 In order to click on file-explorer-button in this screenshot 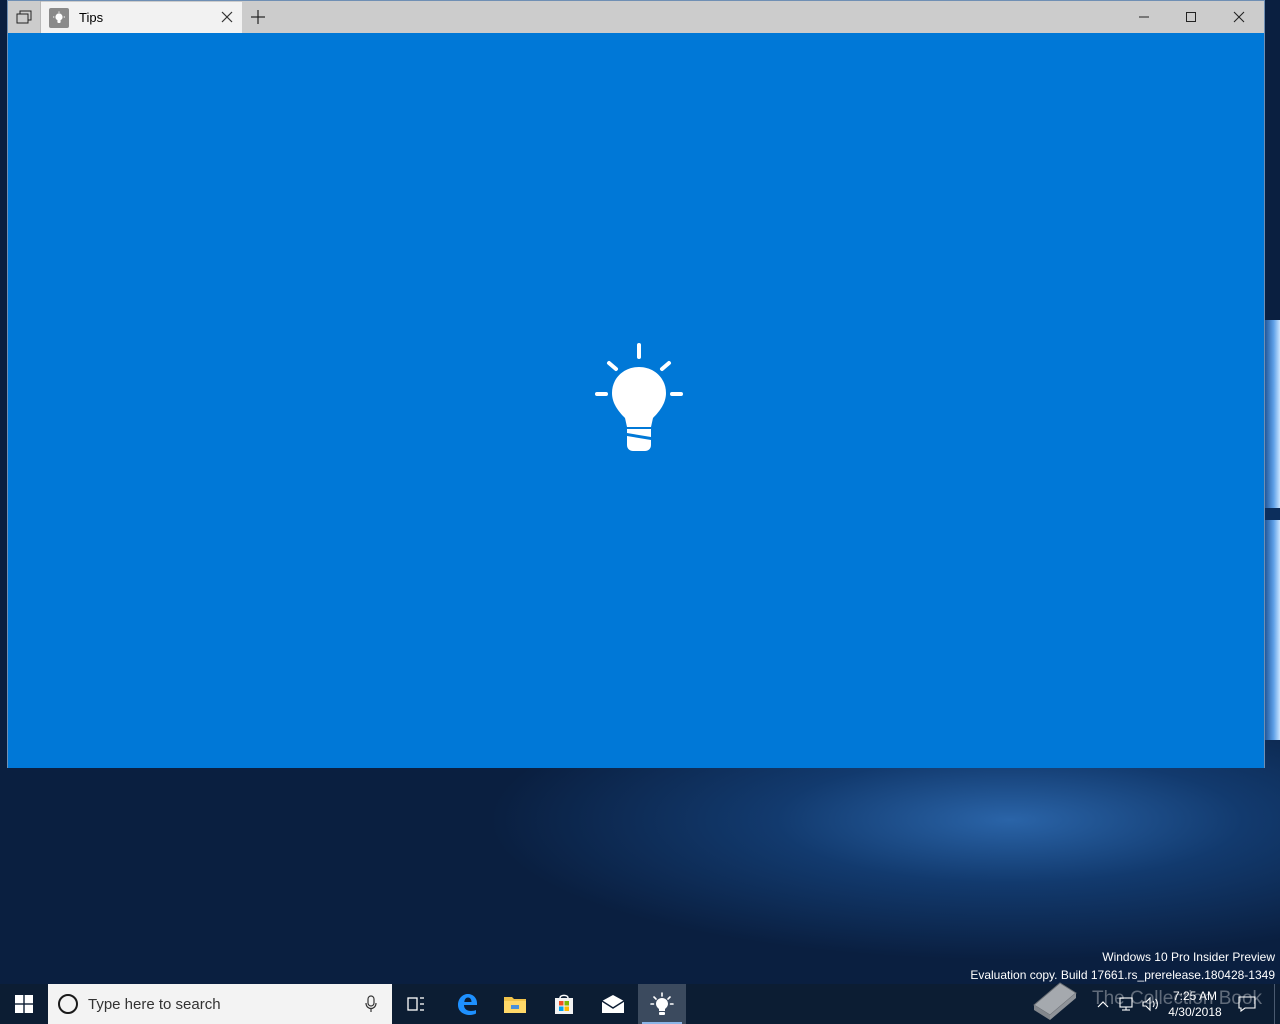, I will do `click(515, 1004)`.